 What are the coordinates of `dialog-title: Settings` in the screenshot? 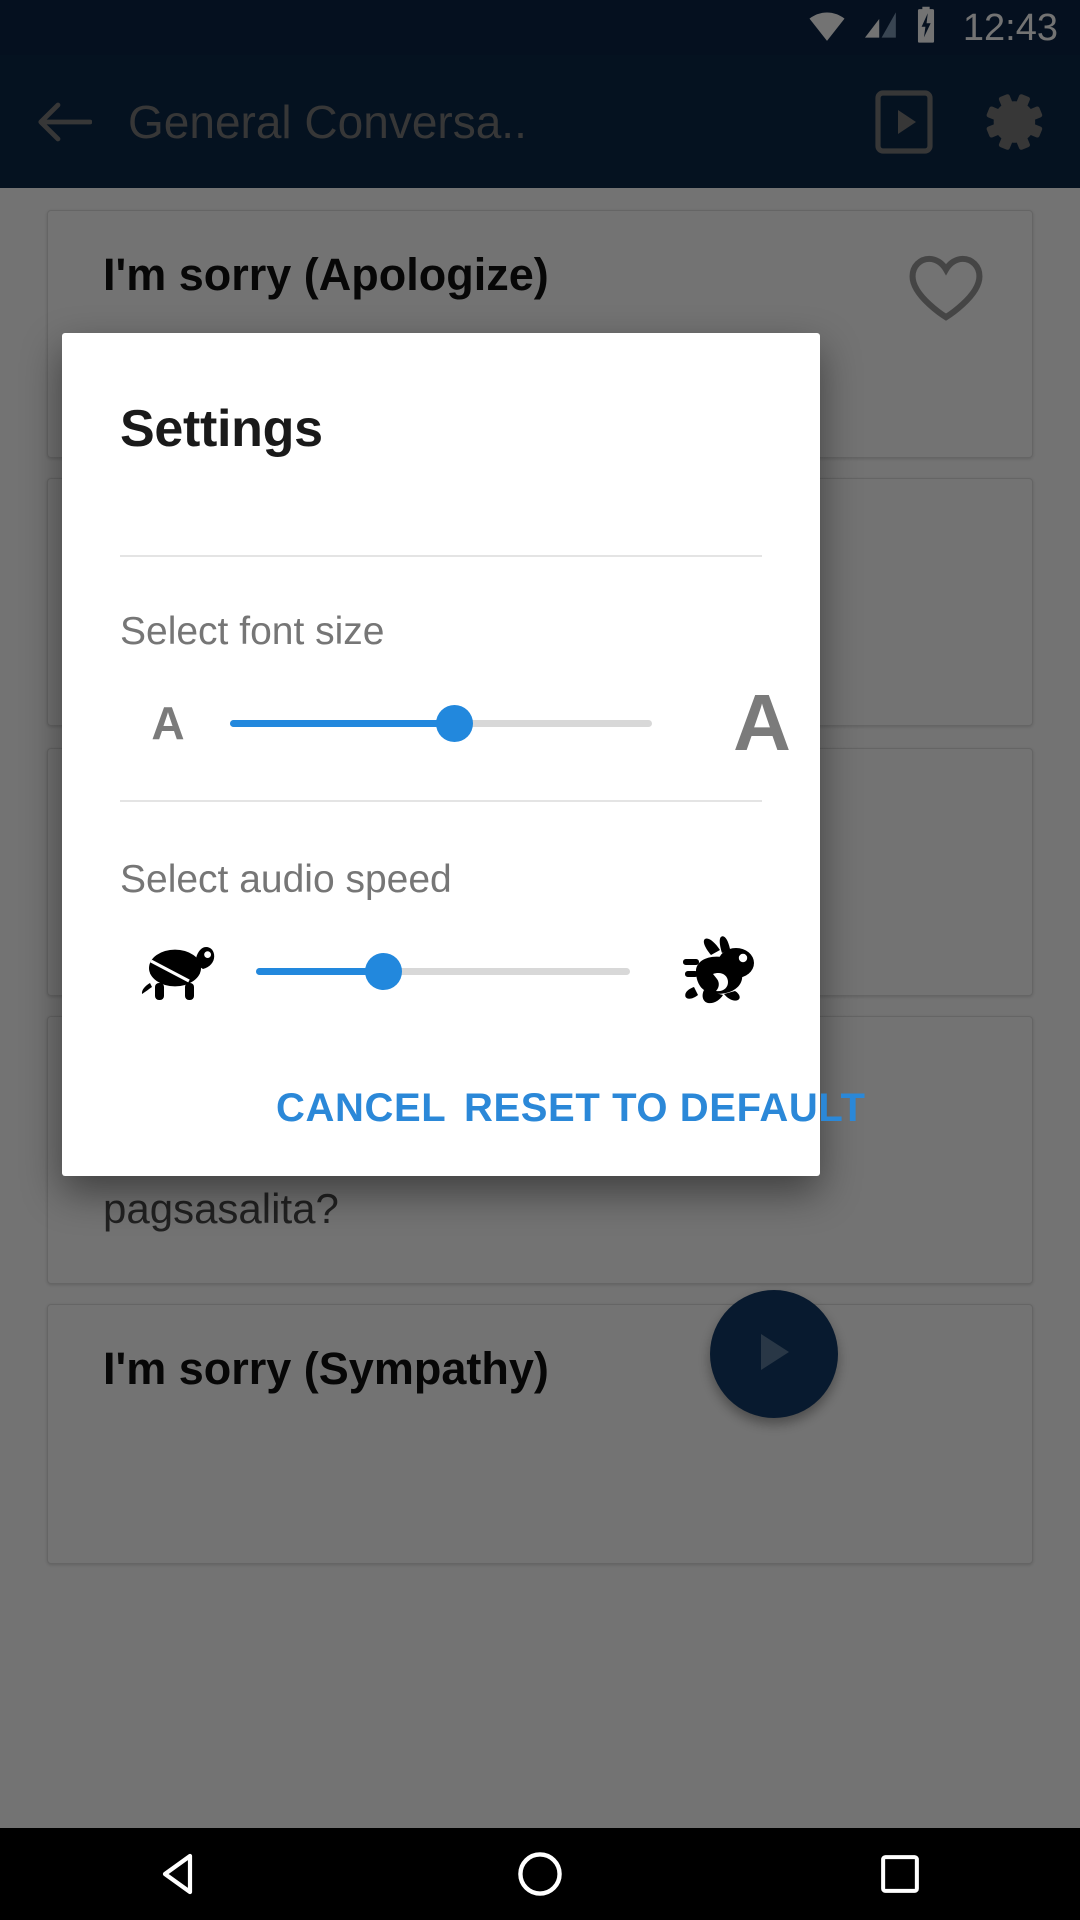 It's located at (221, 429).